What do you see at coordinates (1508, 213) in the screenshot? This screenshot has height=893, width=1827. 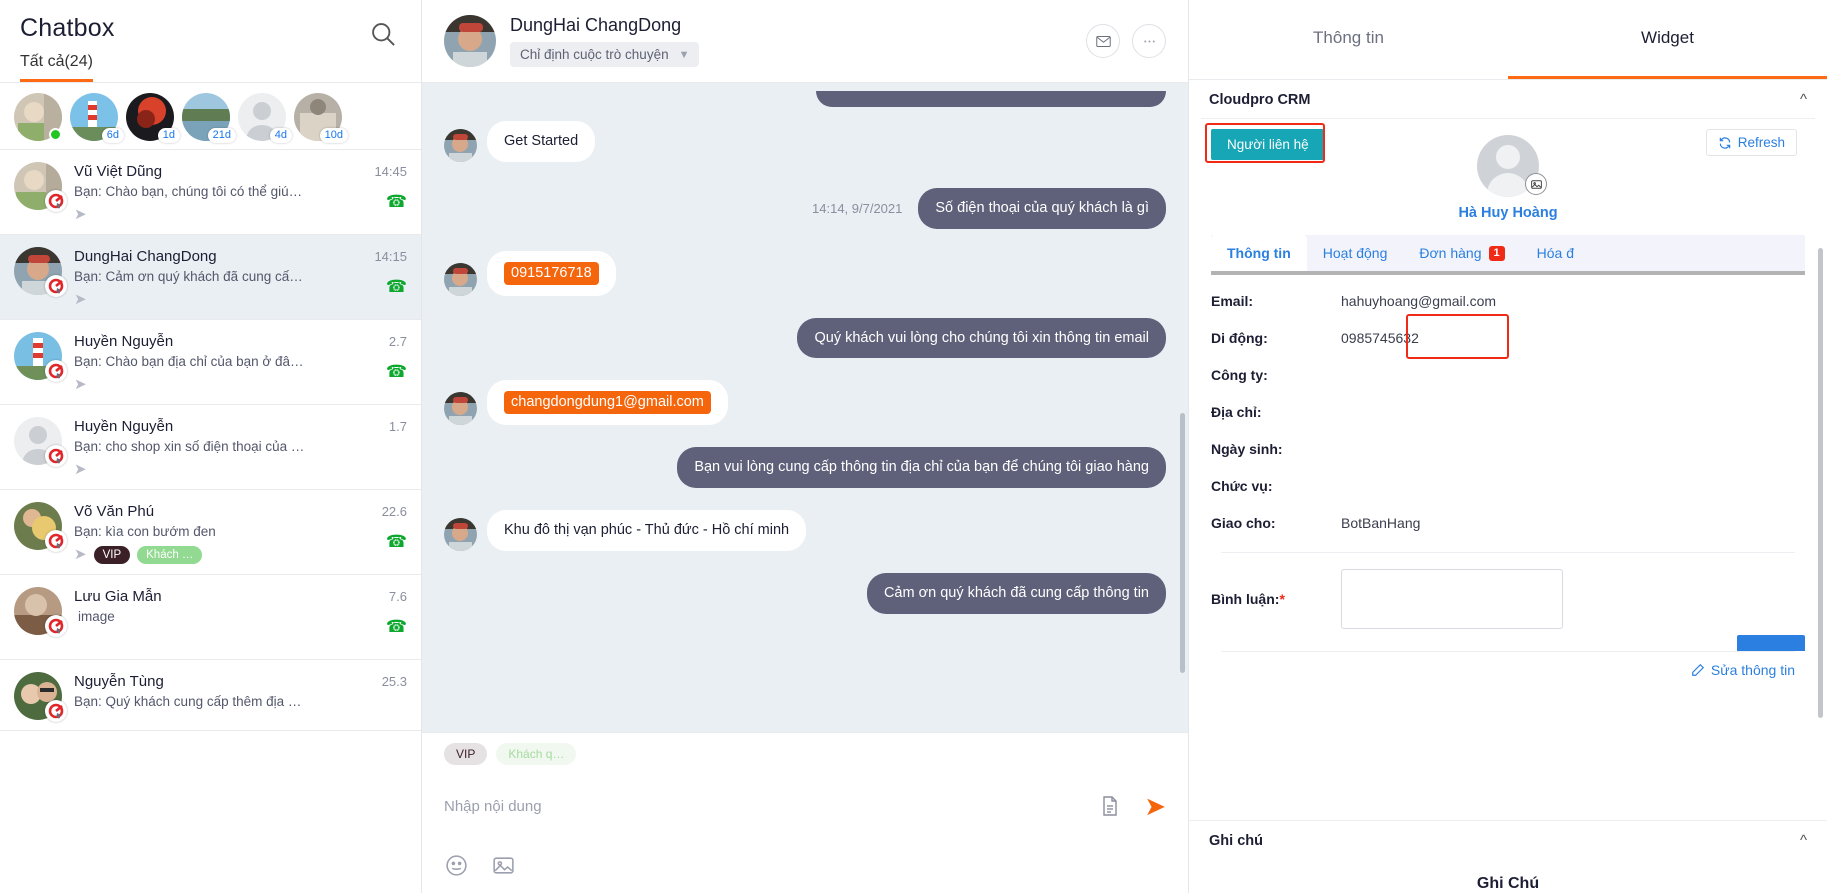 I see `crm-contact-name: Hà Huy Hoàng` at bounding box center [1508, 213].